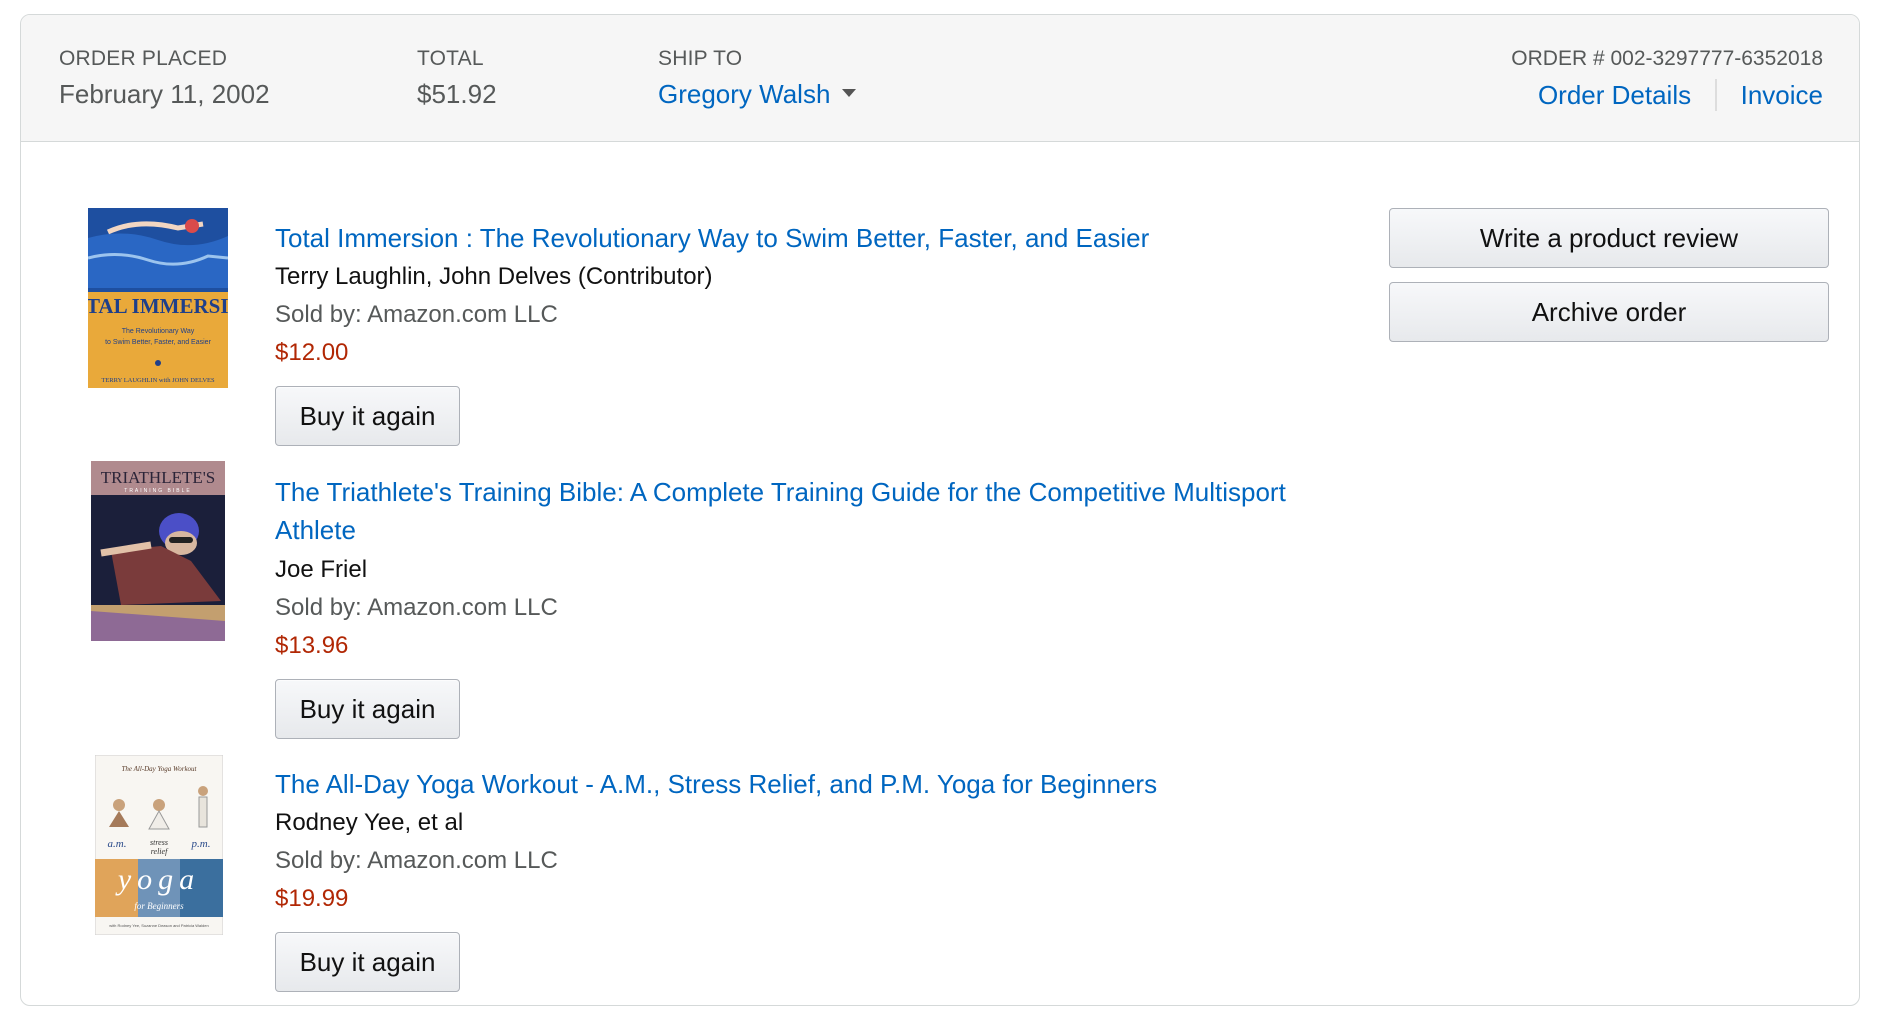 The width and height of the screenshot is (1882, 1022). I want to click on svg-text: TOTAL IMMERSION, so click(158, 306).